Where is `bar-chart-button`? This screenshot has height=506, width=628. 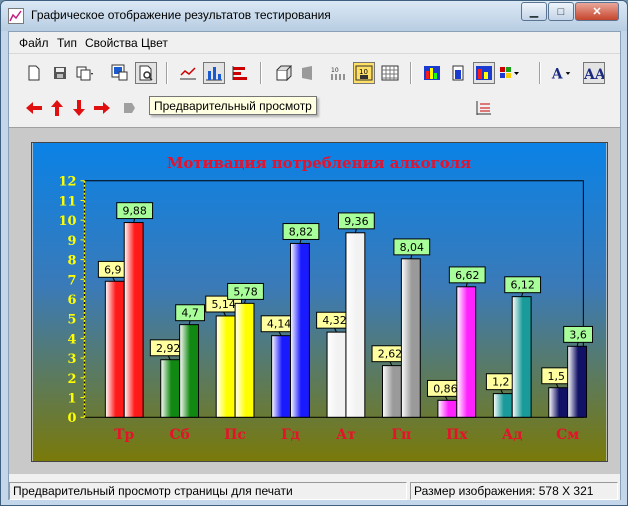
bar-chart-button is located at coordinates (214, 73).